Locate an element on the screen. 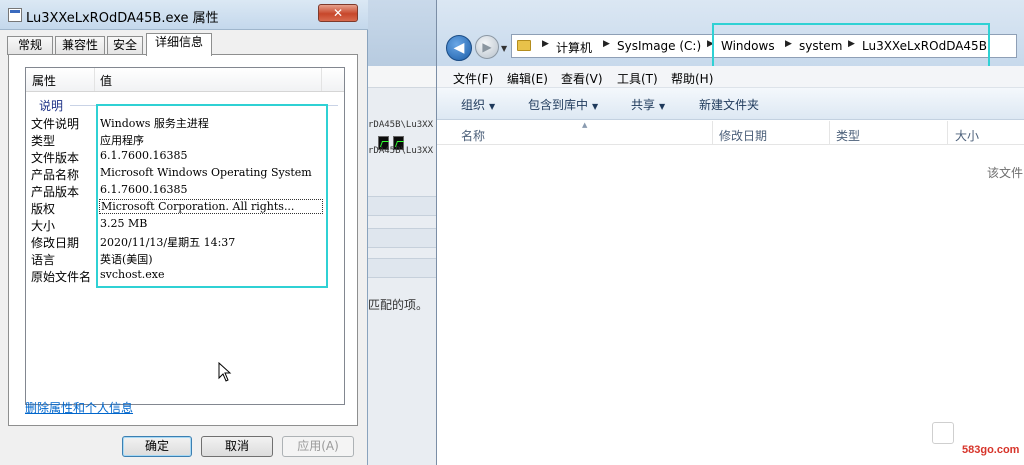 Image resolution: width=1024 pixels, height=465 pixels. background-window: rDA45B\Lu3XX rDA45B\Lu3XX 匹配的项。 is located at coordinates (402, 232).